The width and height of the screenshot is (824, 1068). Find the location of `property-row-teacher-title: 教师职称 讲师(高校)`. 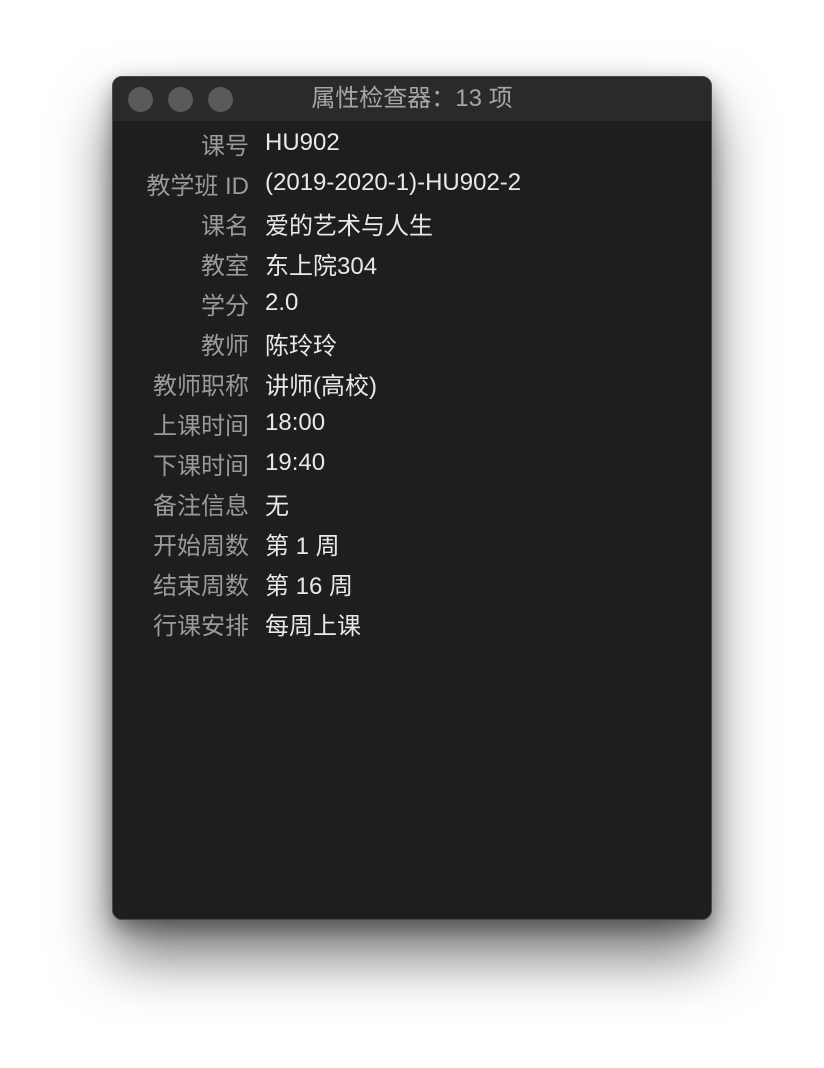

property-row-teacher-title: 教师职称 讲师(高校) is located at coordinates (412, 383).